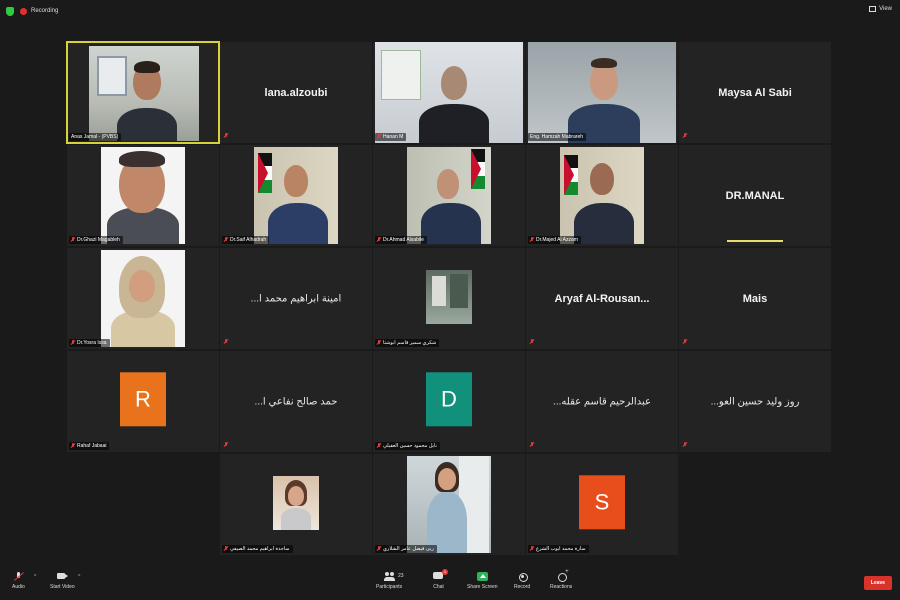 This screenshot has width=900, height=600. I want to click on record-button: Record, so click(522, 581).